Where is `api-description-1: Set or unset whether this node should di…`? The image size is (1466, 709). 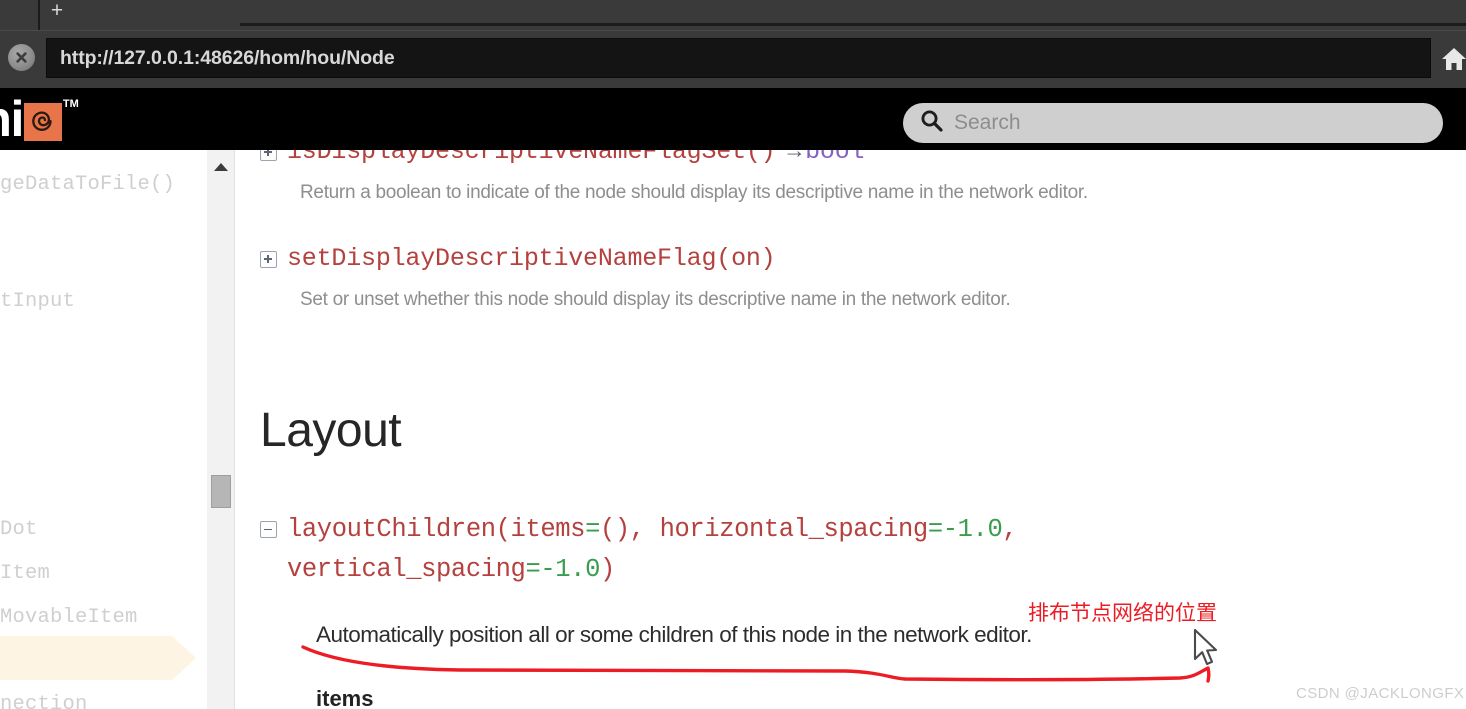
api-description-1: Set or unset whether this node should di… is located at coordinates (655, 299).